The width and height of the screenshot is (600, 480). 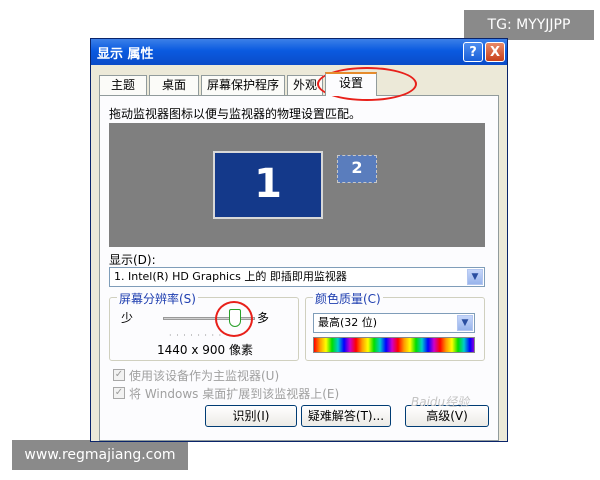 I want to click on resolution-group-title: 屏幕分辨率(S), so click(x=157, y=298).